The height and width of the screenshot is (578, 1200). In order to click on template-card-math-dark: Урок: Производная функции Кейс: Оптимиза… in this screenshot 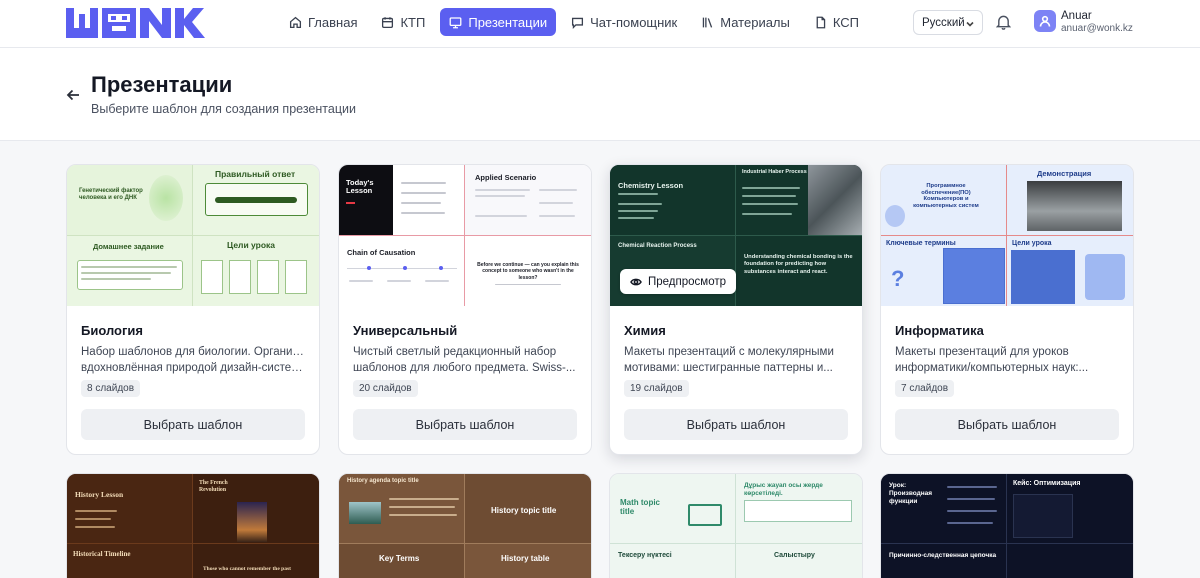, I will do `click(1007, 525)`.